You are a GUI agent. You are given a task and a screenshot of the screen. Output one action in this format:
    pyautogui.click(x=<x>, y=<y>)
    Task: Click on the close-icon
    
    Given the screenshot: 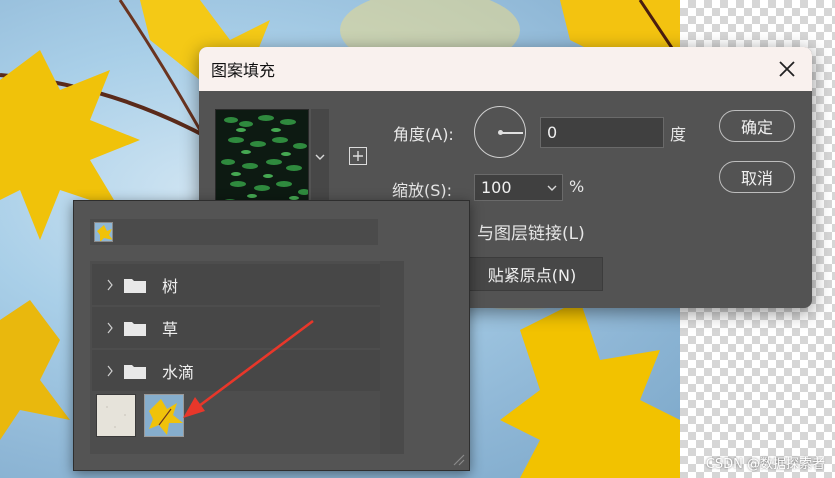 What is the action you would take?
    pyautogui.click(x=787, y=69)
    